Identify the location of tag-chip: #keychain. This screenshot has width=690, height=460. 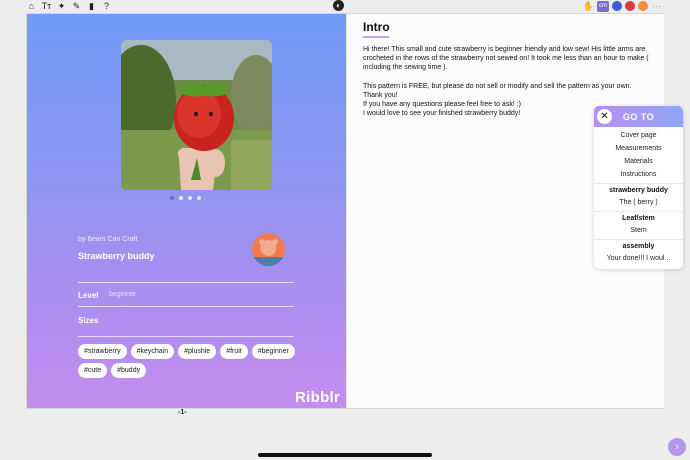
(152, 351).